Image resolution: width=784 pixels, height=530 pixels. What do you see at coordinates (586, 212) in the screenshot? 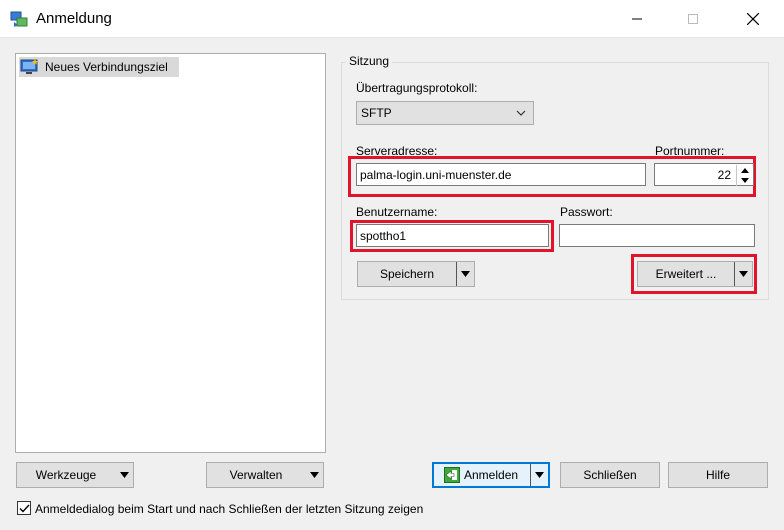
I see `password-label: Passwort:` at bounding box center [586, 212].